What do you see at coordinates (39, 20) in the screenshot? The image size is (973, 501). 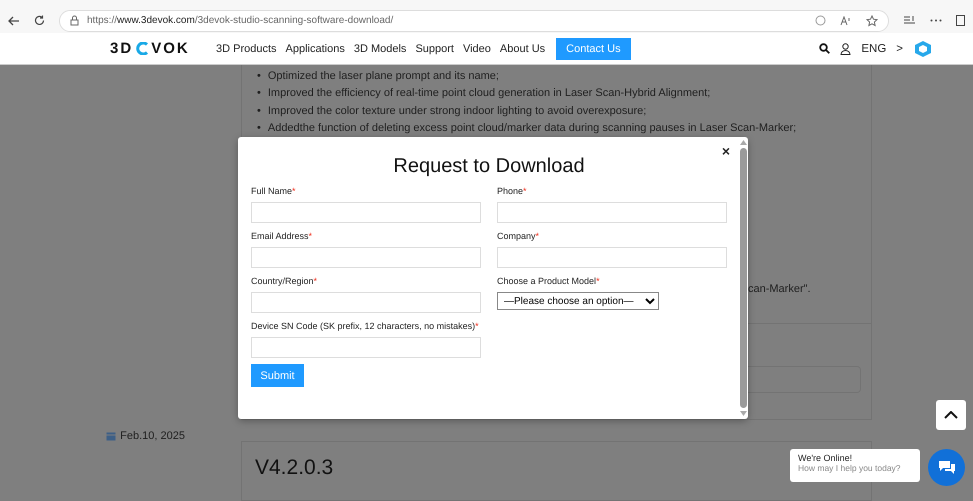 I see `refresh-icon` at bounding box center [39, 20].